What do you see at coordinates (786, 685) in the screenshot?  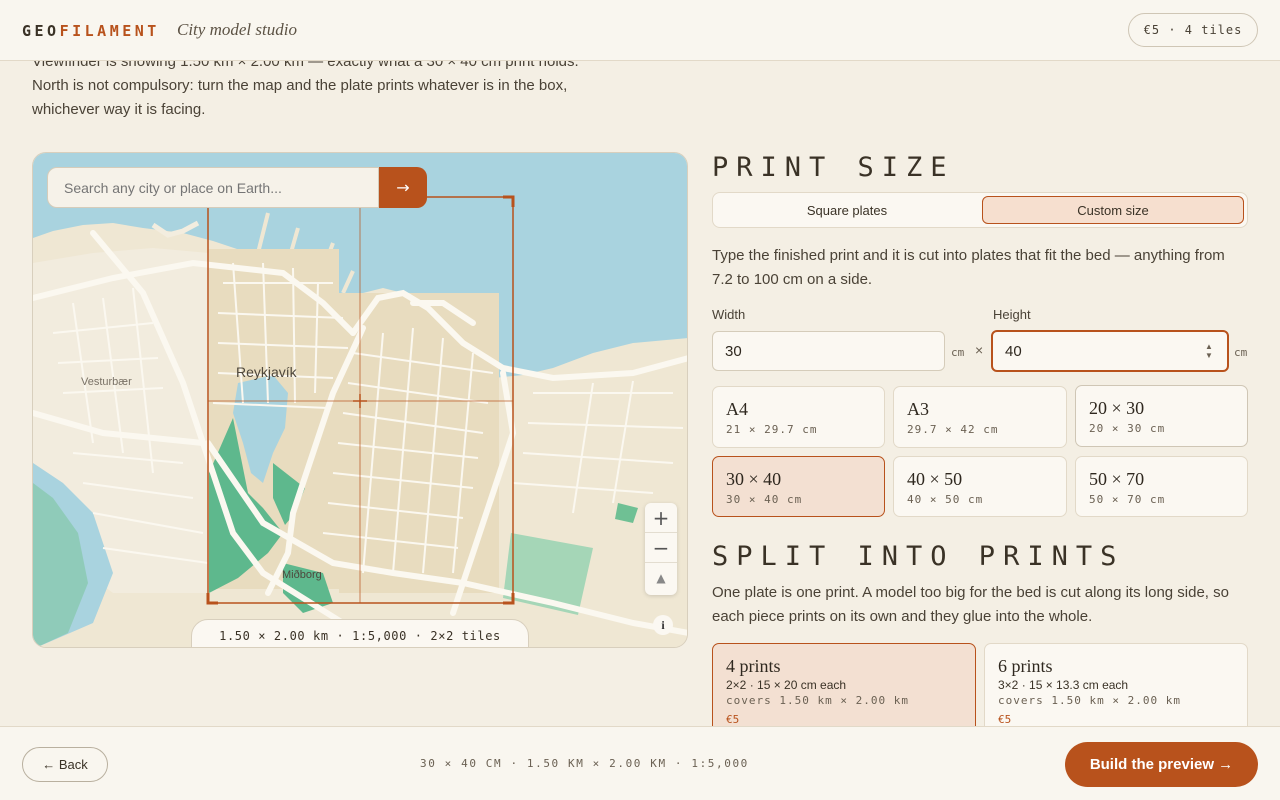 I see `split-option-detail: 2×2 · 15 × 20 cm each` at bounding box center [786, 685].